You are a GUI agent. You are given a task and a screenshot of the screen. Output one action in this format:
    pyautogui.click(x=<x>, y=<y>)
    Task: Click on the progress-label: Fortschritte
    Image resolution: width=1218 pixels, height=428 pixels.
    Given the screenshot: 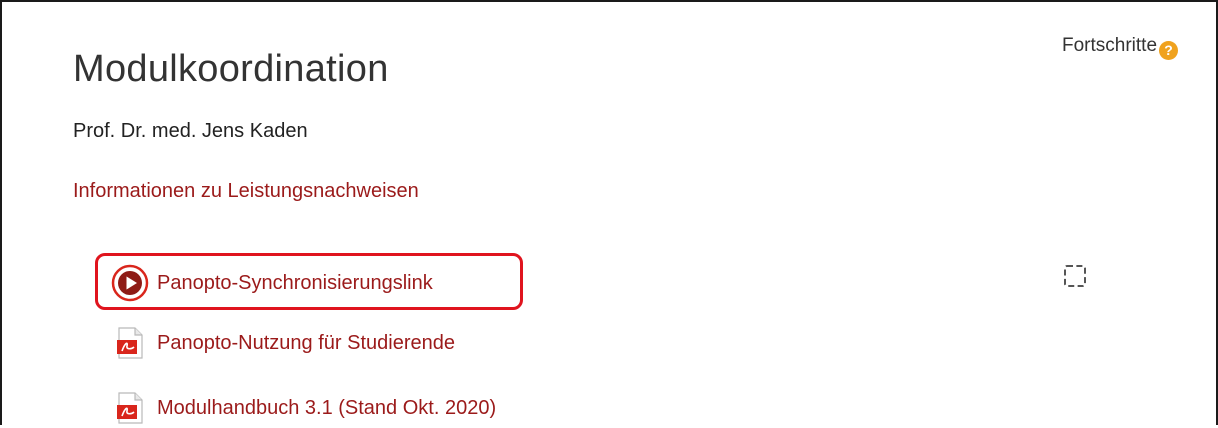 What is the action you would take?
    pyautogui.click(x=1110, y=45)
    